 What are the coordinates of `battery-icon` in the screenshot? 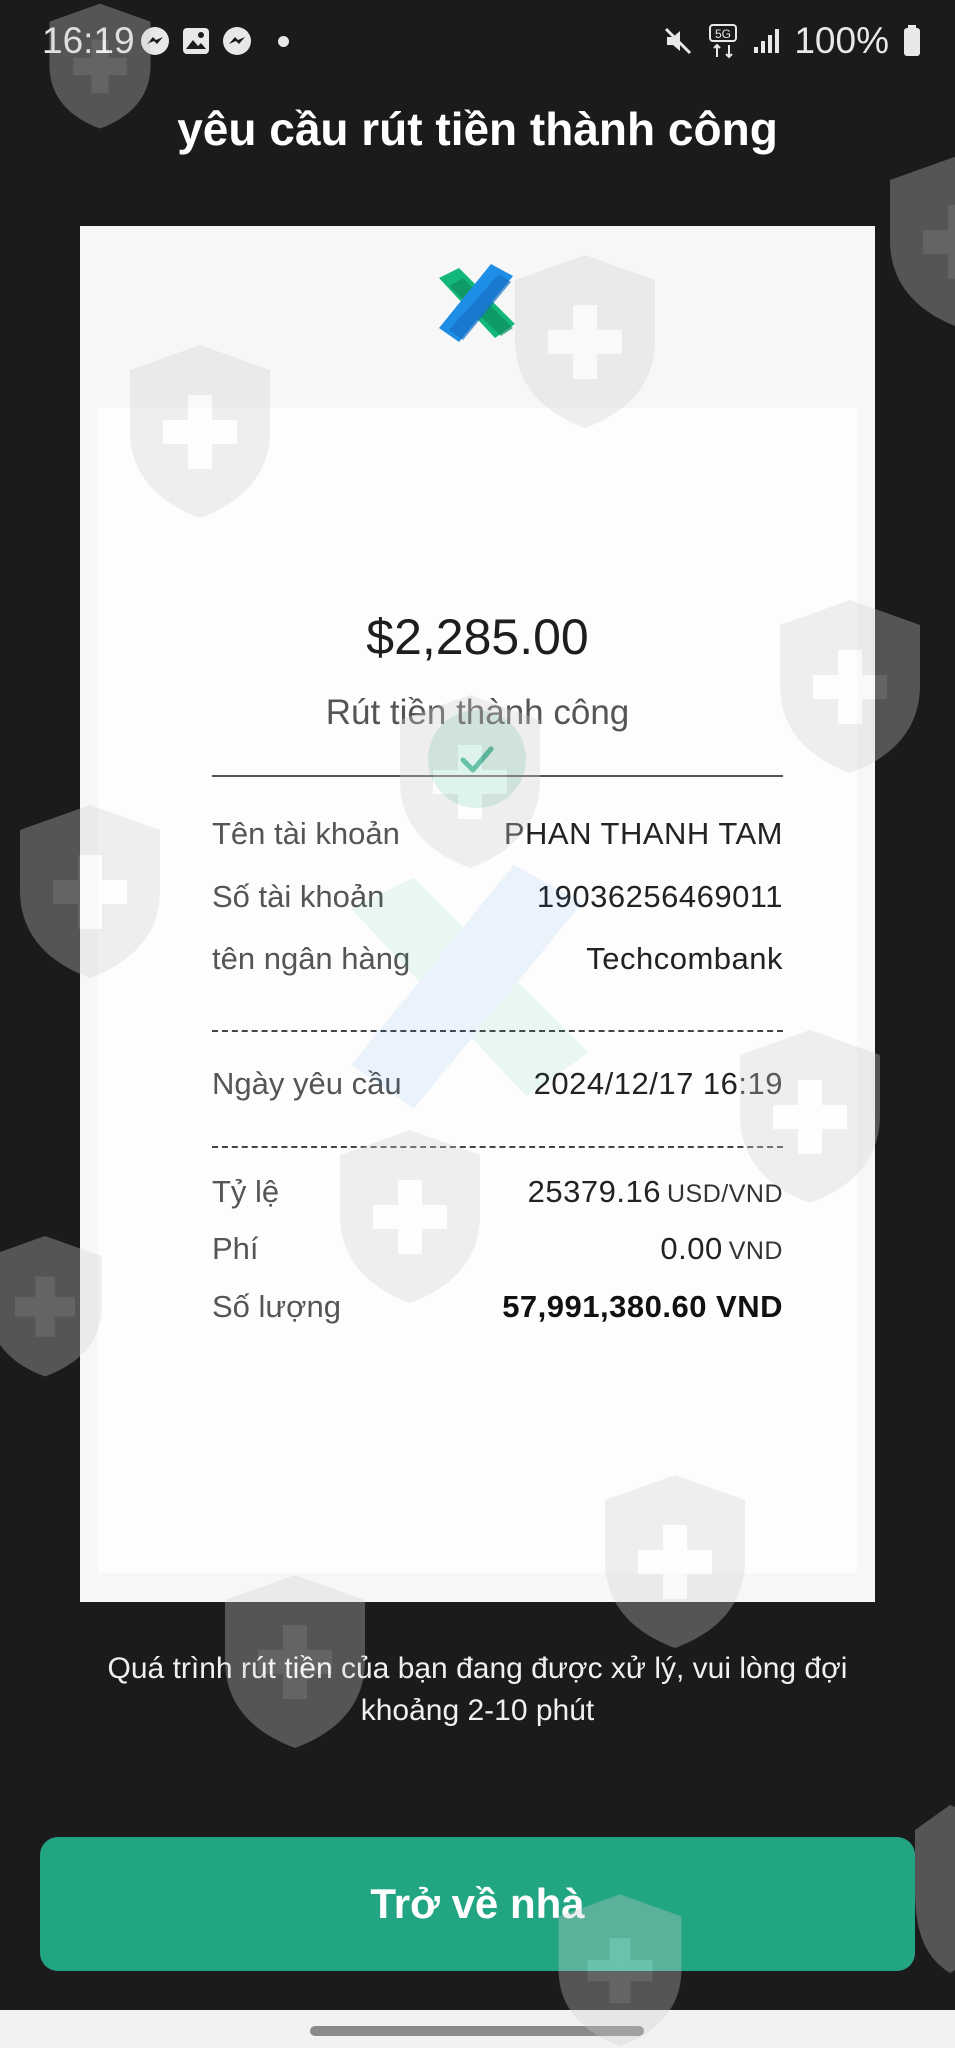 It's located at (912, 40).